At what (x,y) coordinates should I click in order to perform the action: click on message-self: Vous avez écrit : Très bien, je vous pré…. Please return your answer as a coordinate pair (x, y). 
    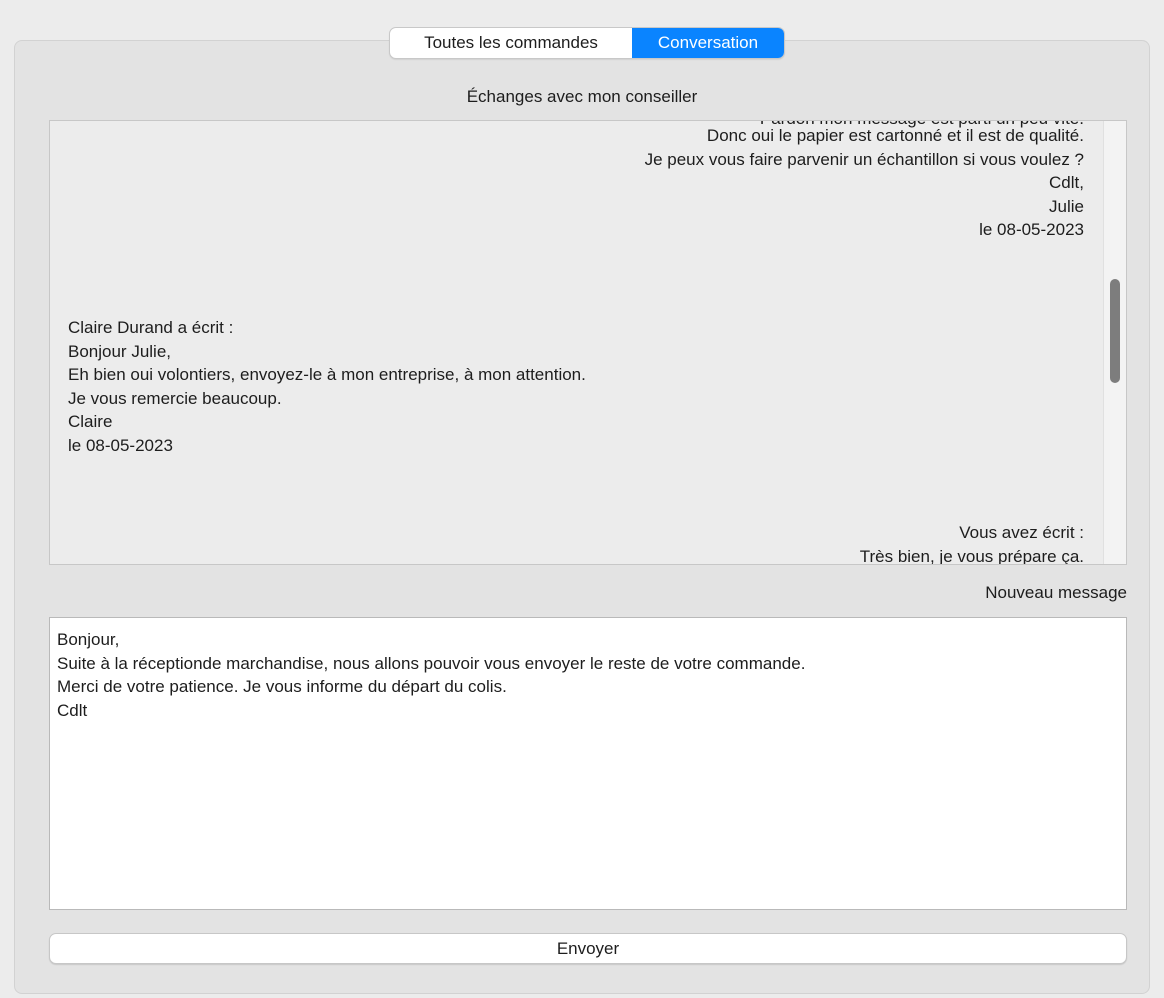
    Looking at the image, I should click on (971, 544).